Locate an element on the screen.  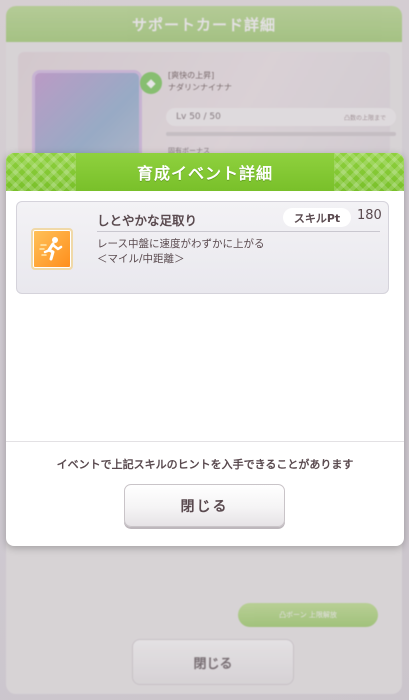
skill-pt-badge: スキルPt is located at coordinates (317, 217).